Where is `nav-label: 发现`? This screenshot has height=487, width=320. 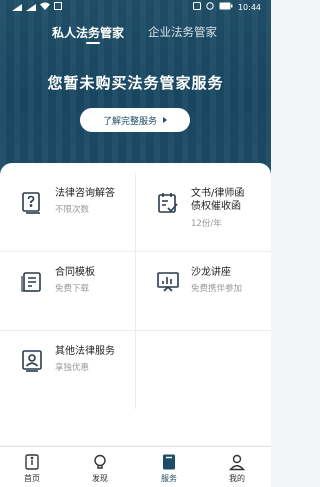
nav-label: 发现 is located at coordinates (100, 478).